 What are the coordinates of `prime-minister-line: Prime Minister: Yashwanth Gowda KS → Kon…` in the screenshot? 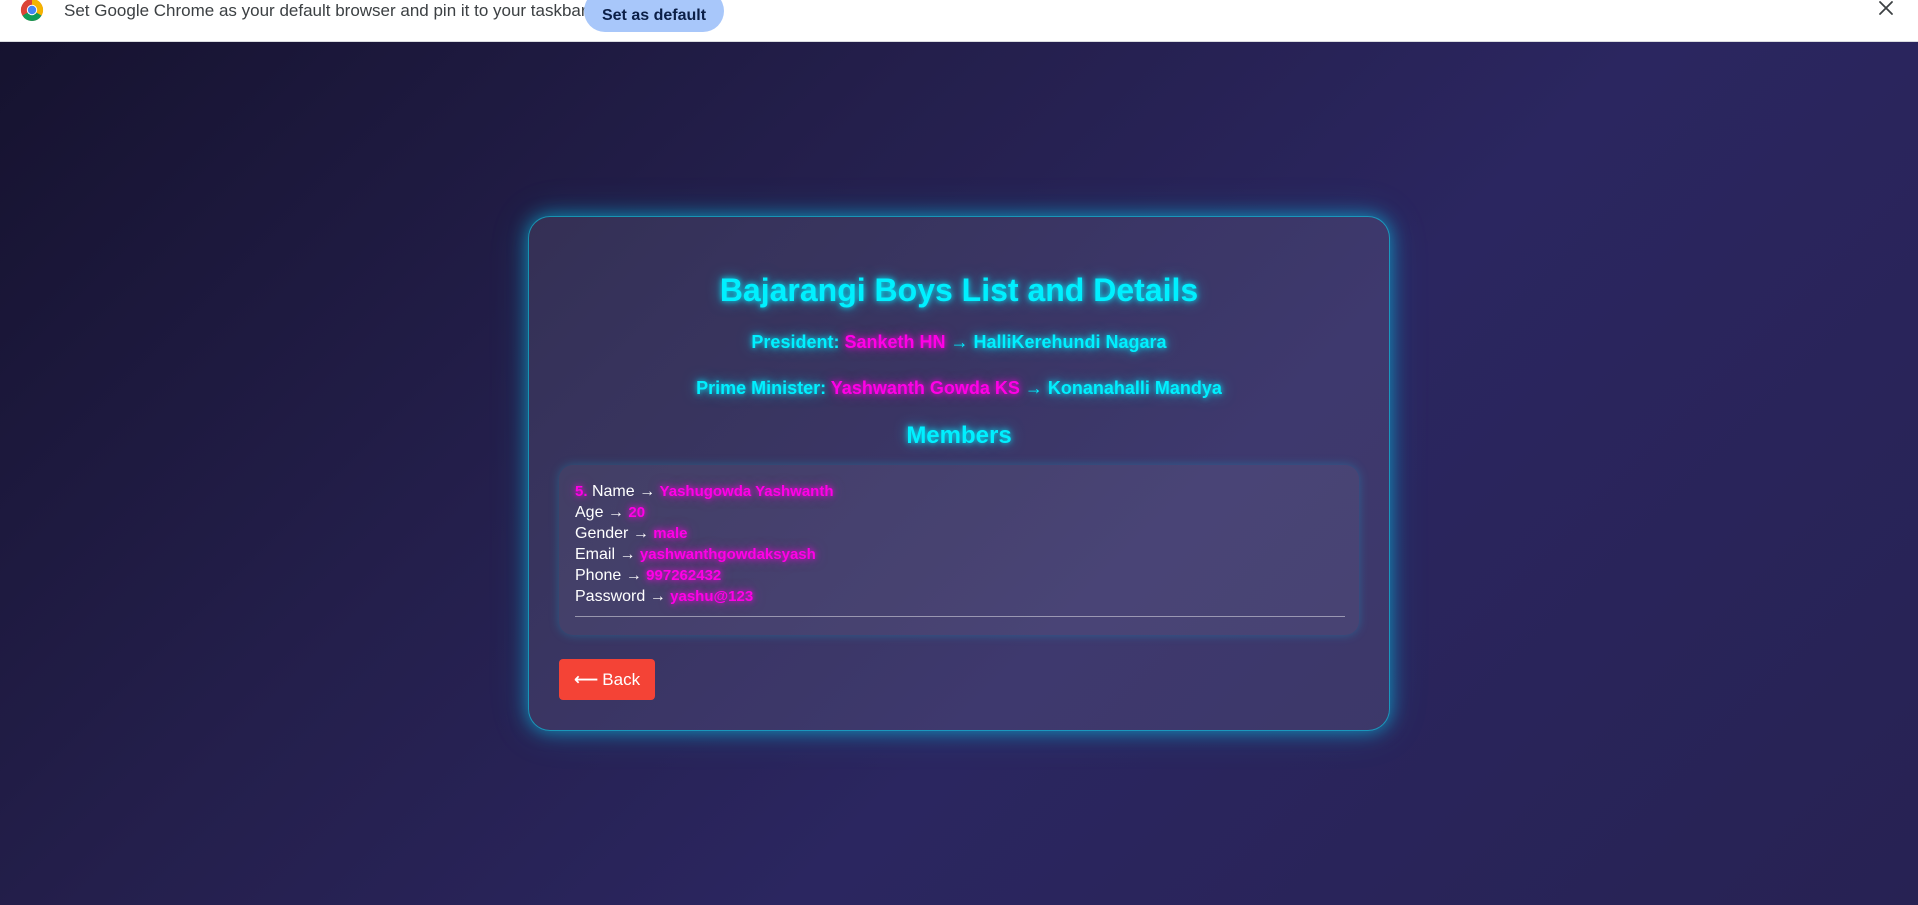 It's located at (959, 388).